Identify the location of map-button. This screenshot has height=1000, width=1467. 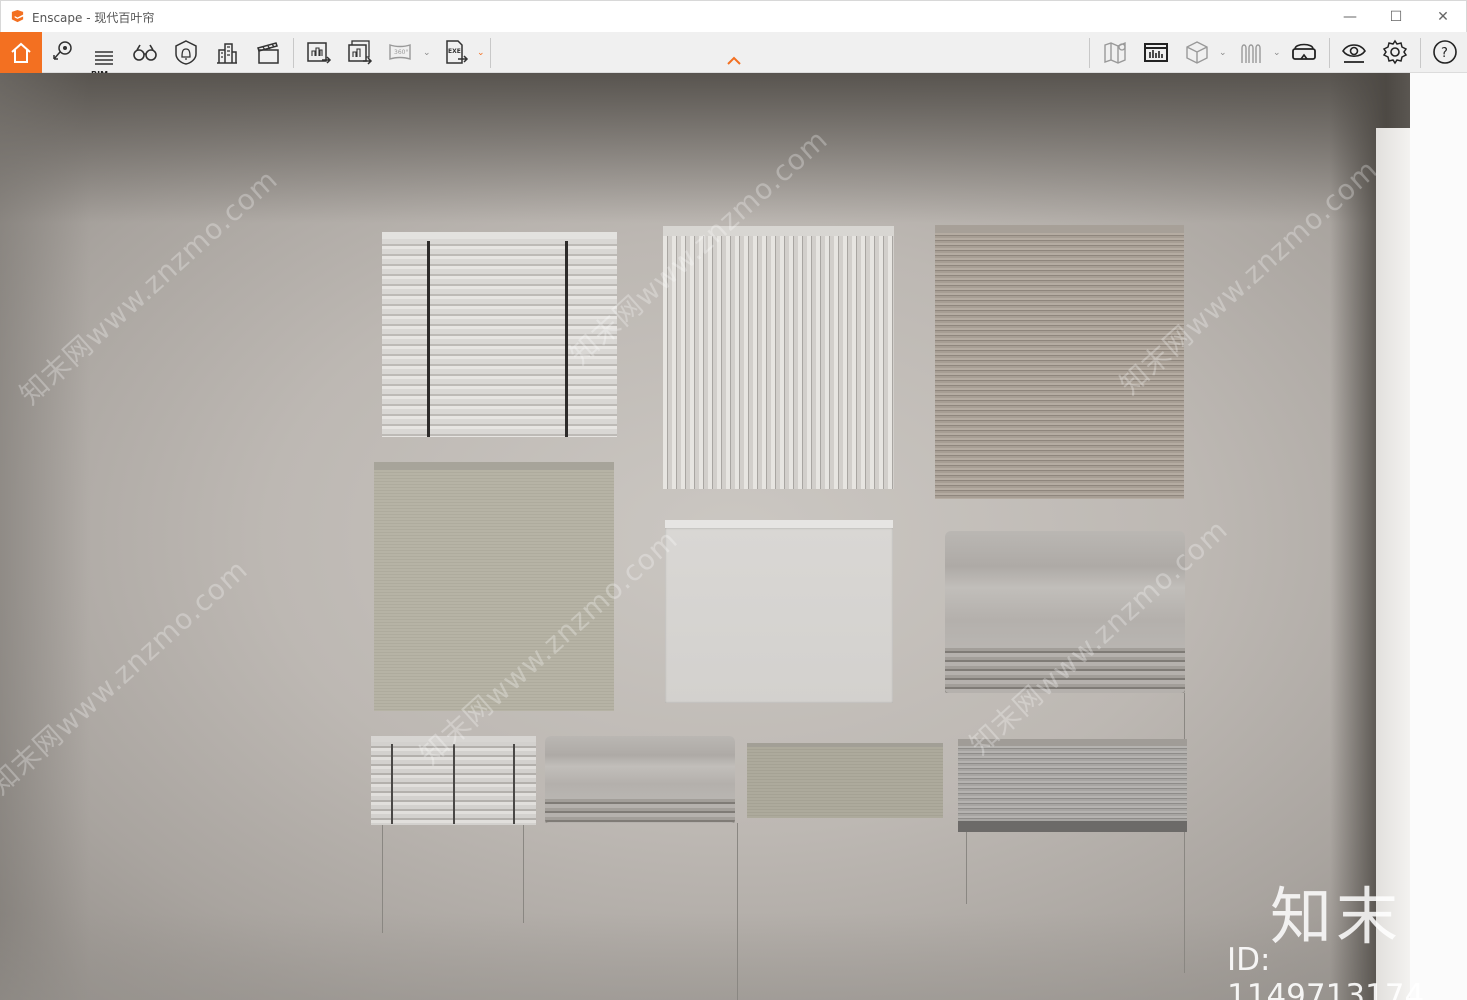
(1115, 52).